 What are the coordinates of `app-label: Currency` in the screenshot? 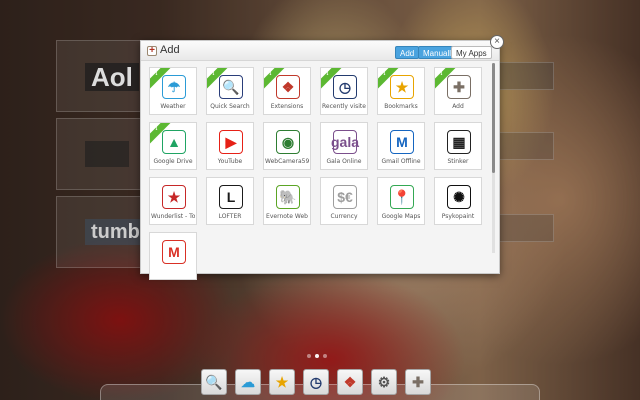 It's located at (344, 216).